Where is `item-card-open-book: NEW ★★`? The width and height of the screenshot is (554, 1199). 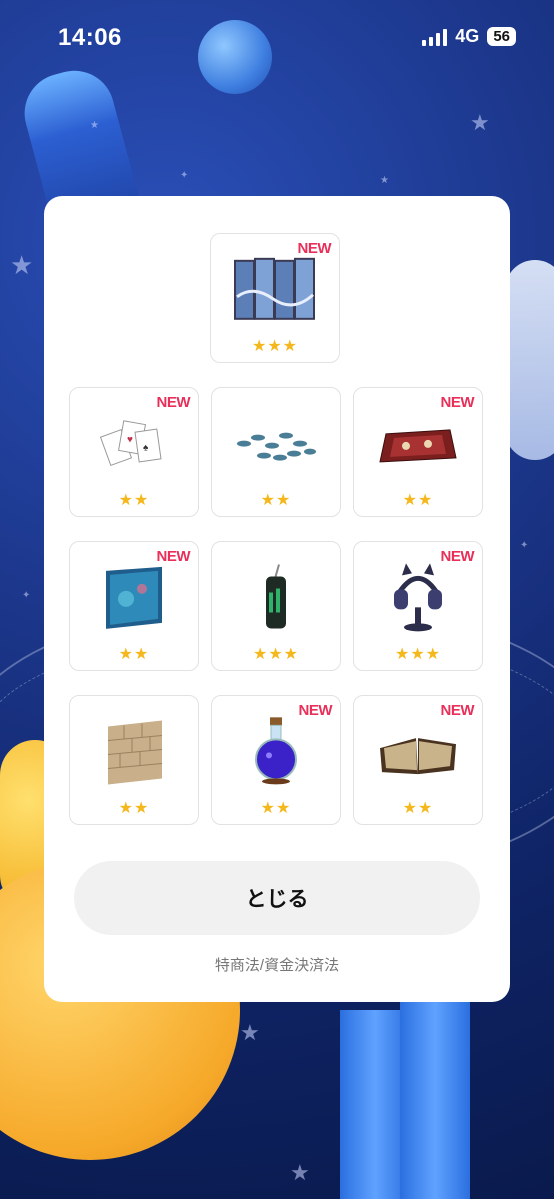
item-card-open-book: NEW ★★ is located at coordinates (418, 760).